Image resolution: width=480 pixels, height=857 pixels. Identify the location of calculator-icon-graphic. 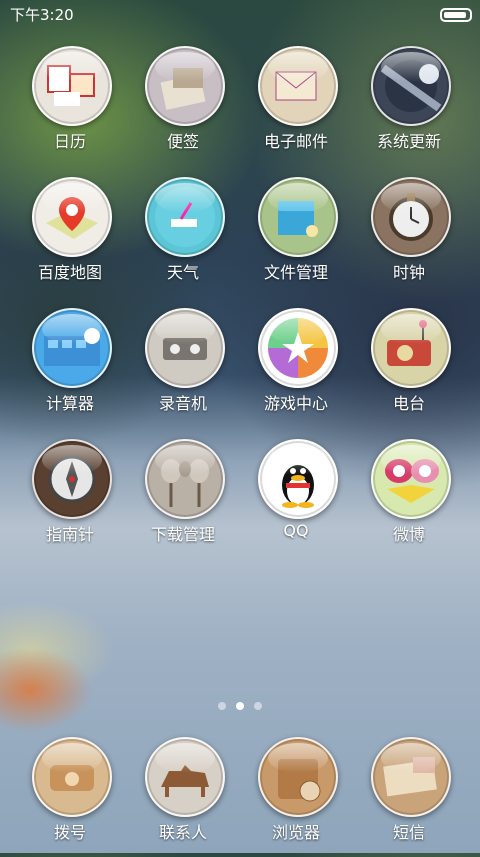
(72, 348).